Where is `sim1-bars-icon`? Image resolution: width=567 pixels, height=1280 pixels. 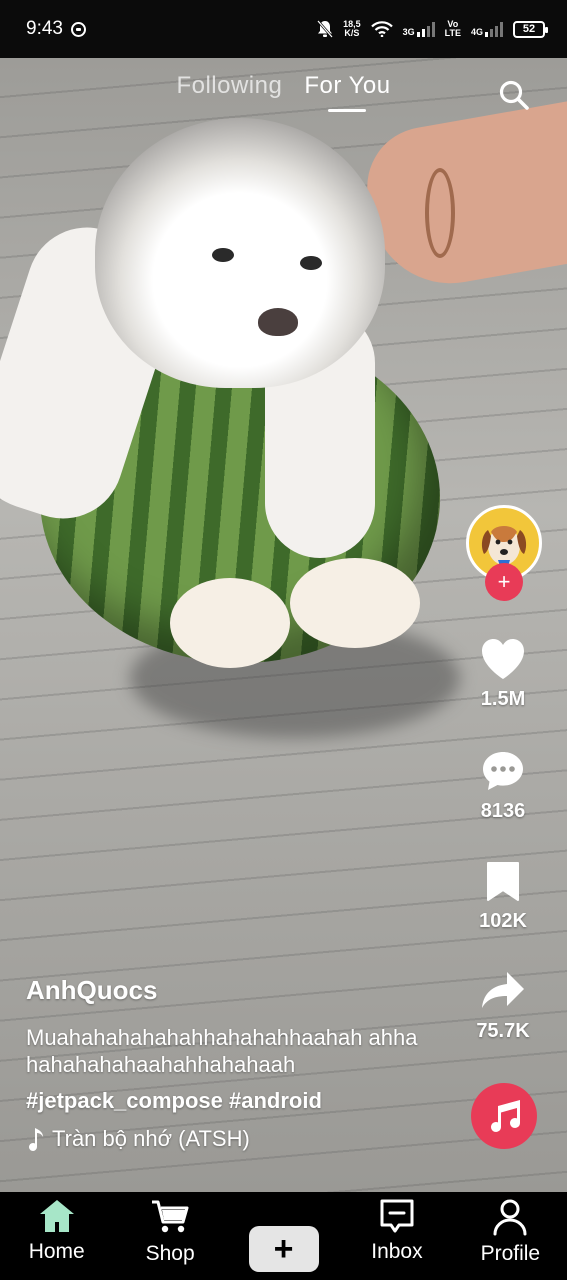 sim1-bars-icon is located at coordinates (425, 29).